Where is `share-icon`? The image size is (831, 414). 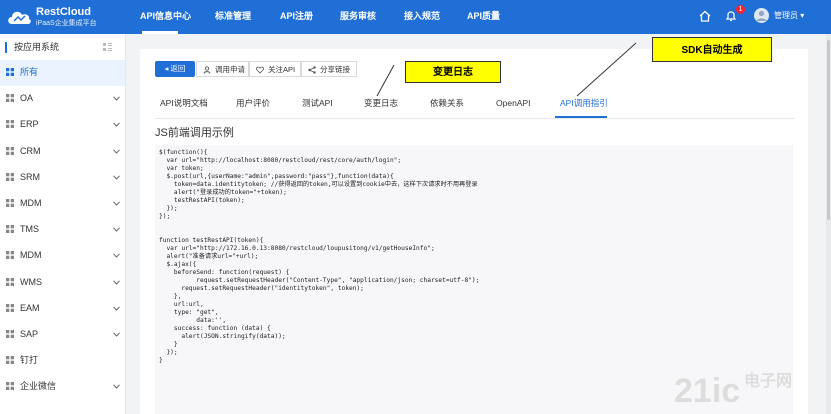 share-icon is located at coordinates (312, 70).